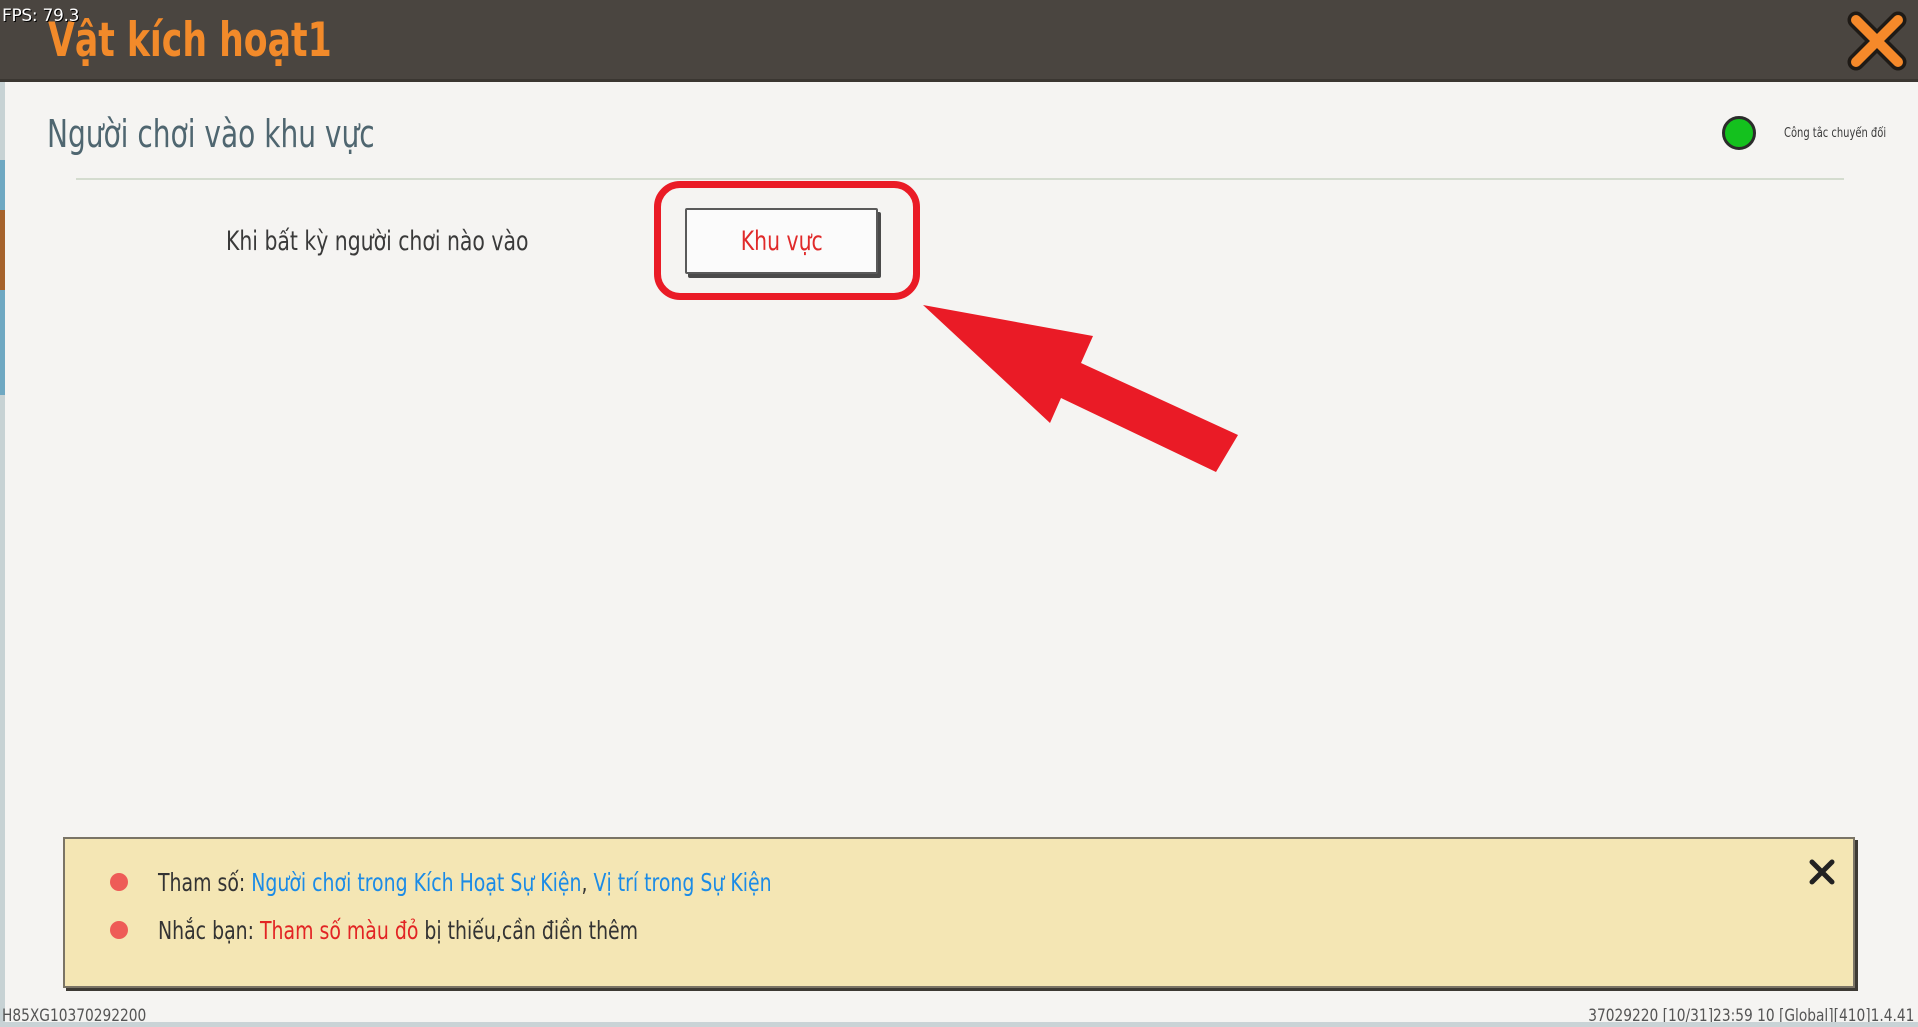 The height and width of the screenshot is (1027, 1918). Describe the element at coordinates (528, 930) in the screenshot. I see `reminder-rest: bị thiếu,cần điền thêm` at that location.